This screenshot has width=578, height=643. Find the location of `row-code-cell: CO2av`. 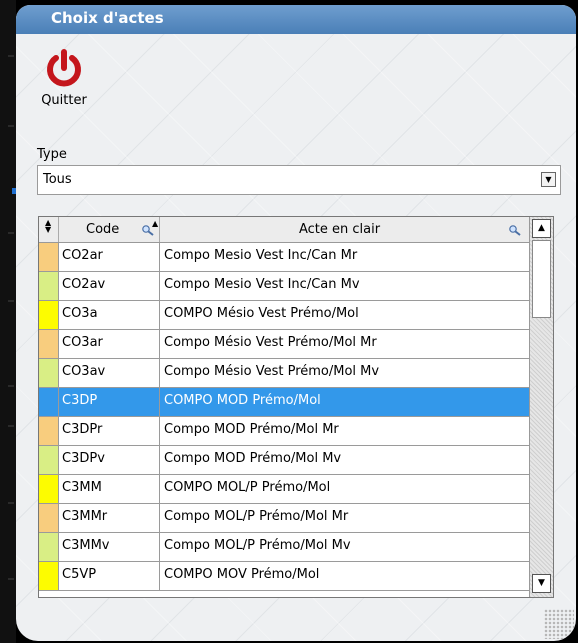

row-code-cell: CO2av is located at coordinates (110, 286).